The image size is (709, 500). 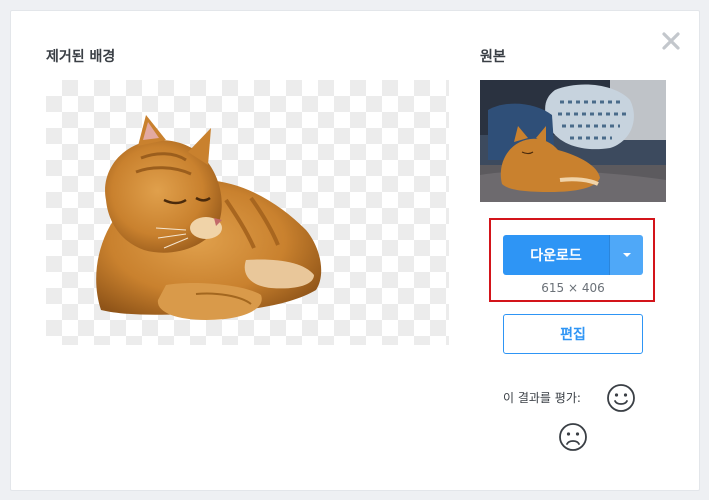 I want to click on original-photo-image, so click(x=573, y=141).